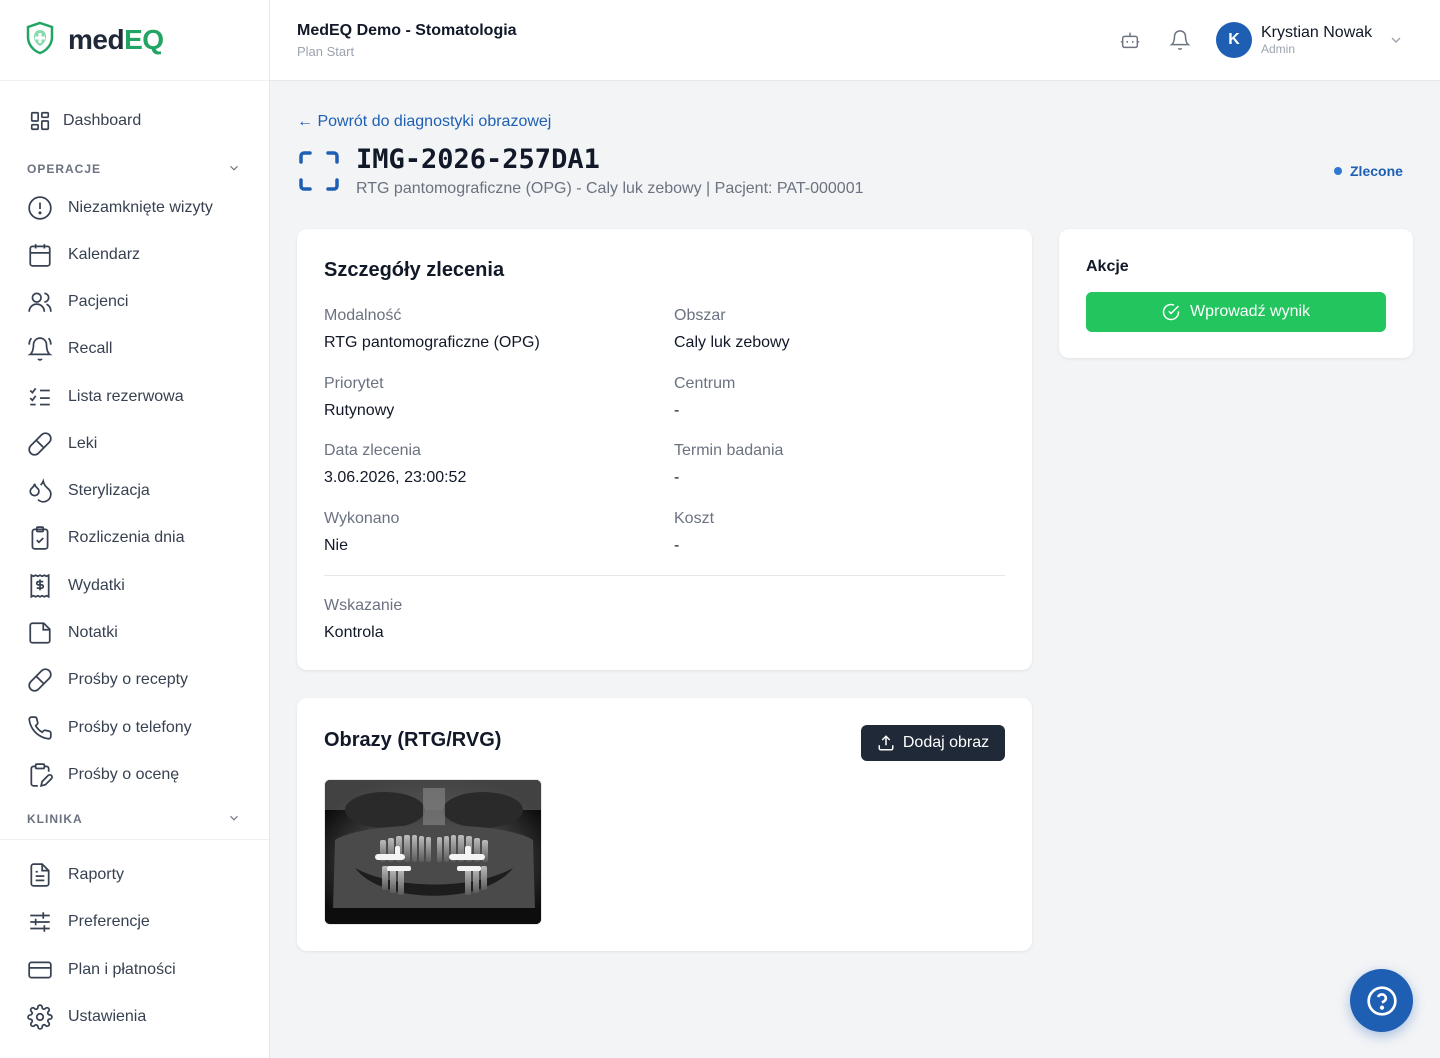 This screenshot has height=1058, width=1440. What do you see at coordinates (1316, 33) in the screenshot?
I see `user-name: Krystian Nowak` at bounding box center [1316, 33].